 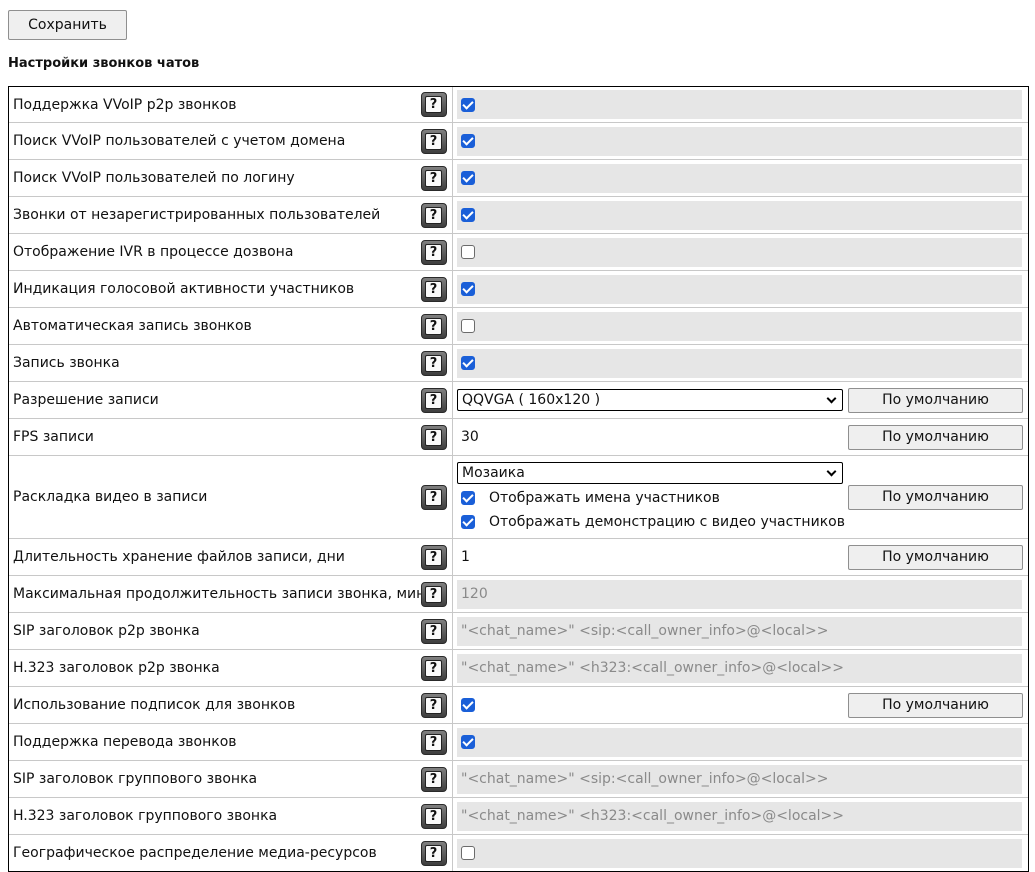 What do you see at coordinates (468, 437) in the screenshot?
I see `fps-input: 30` at bounding box center [468, 437].